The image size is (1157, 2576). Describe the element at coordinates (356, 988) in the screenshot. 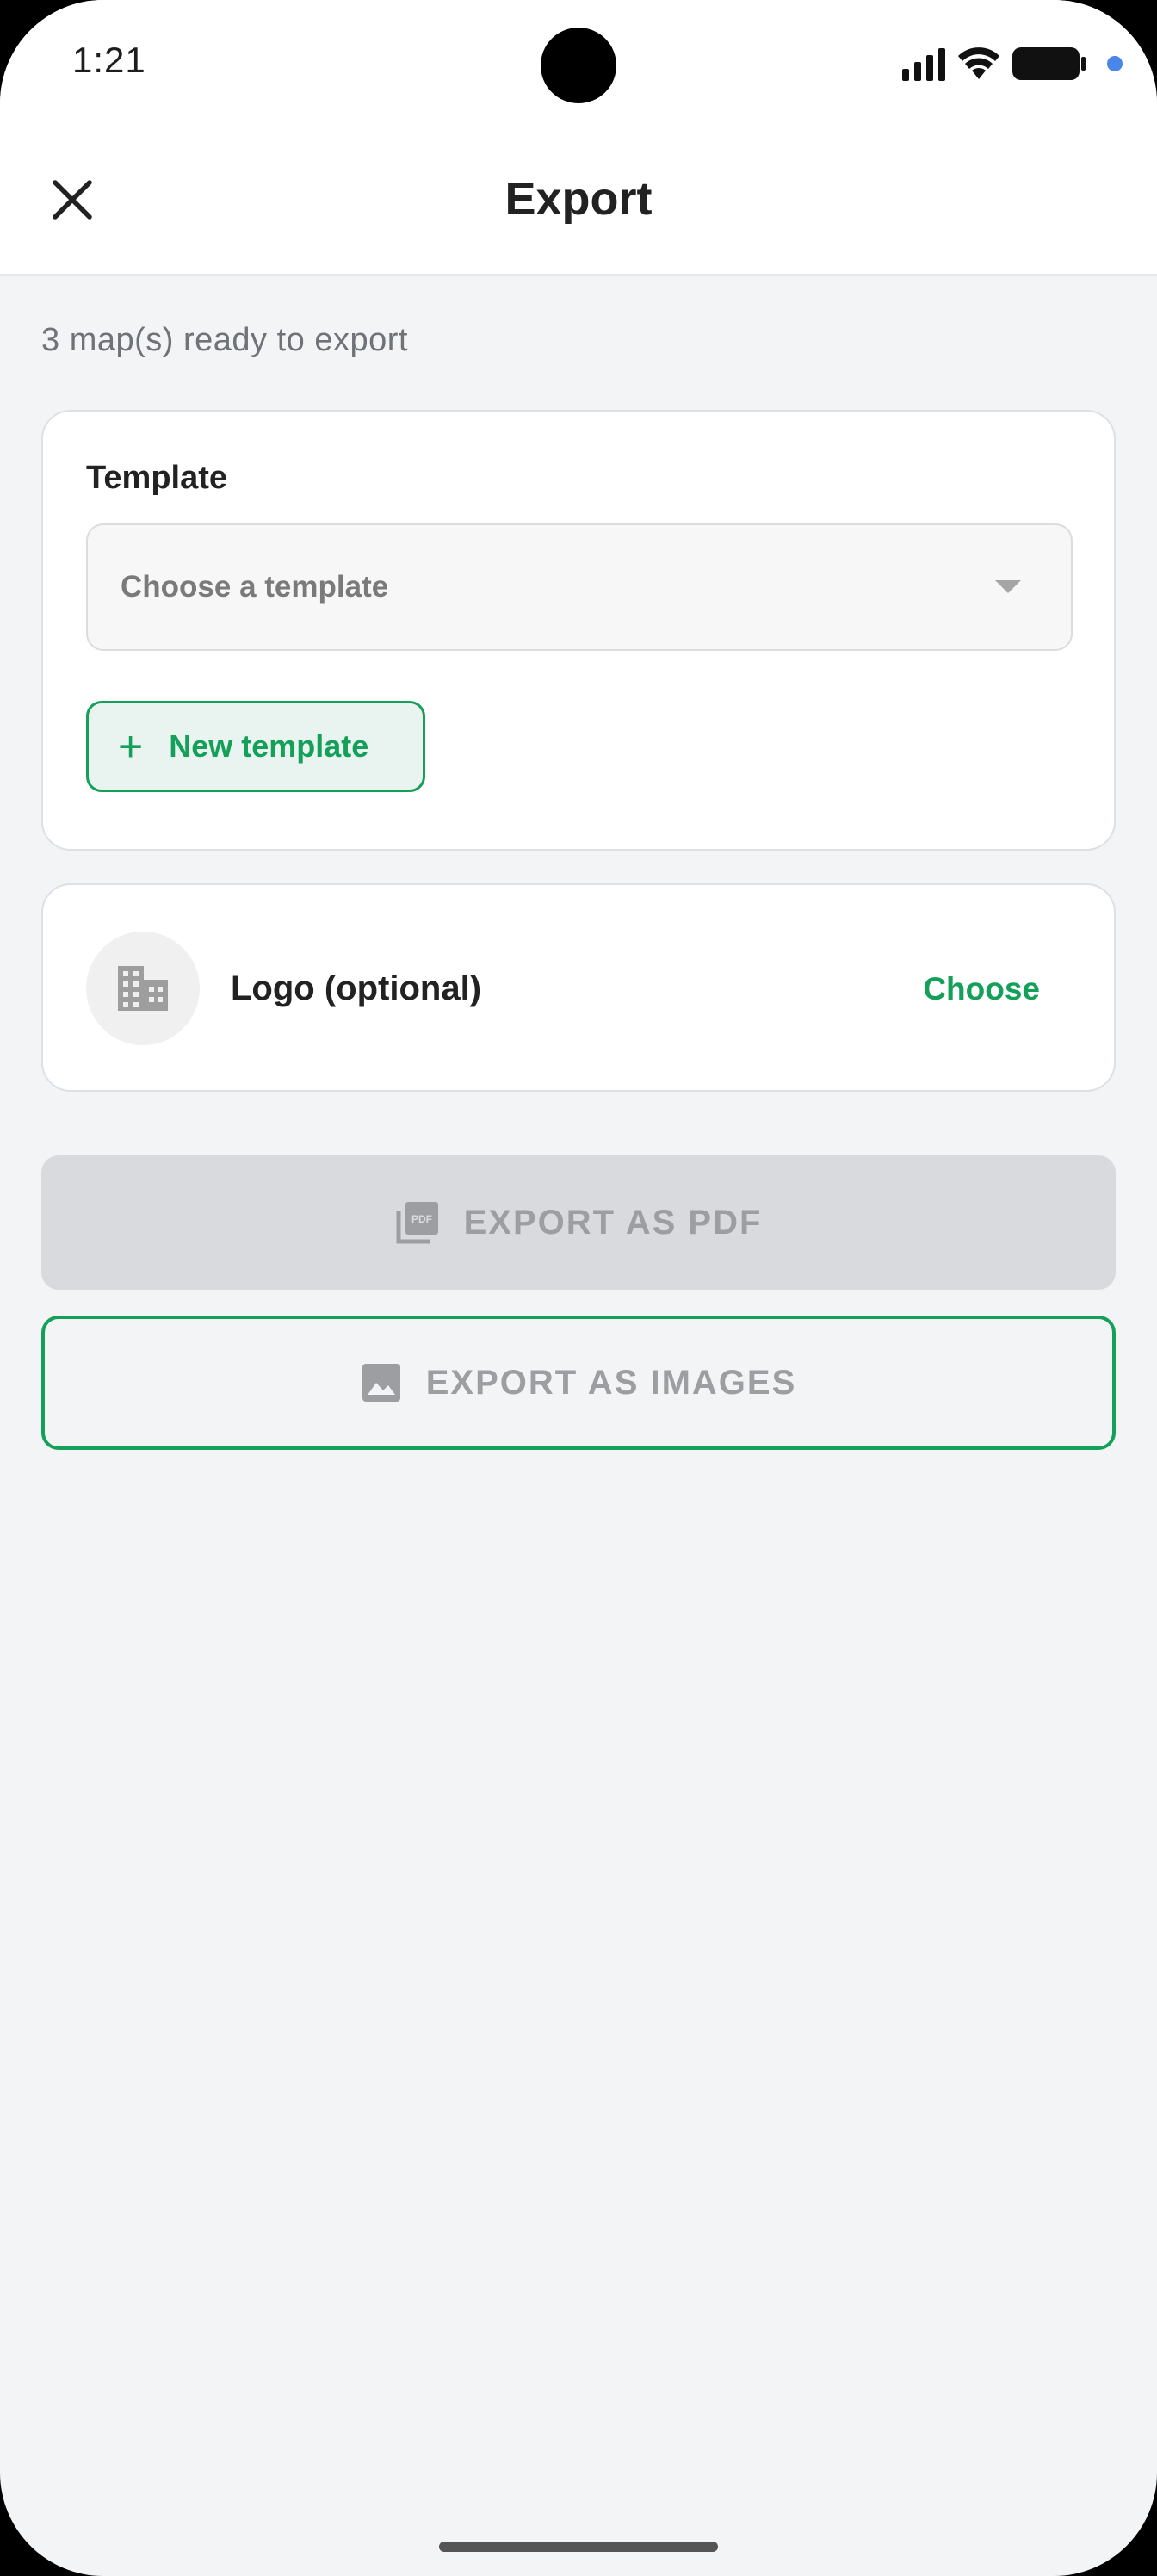

I see `logo-label: Logo (optional)` at that location.